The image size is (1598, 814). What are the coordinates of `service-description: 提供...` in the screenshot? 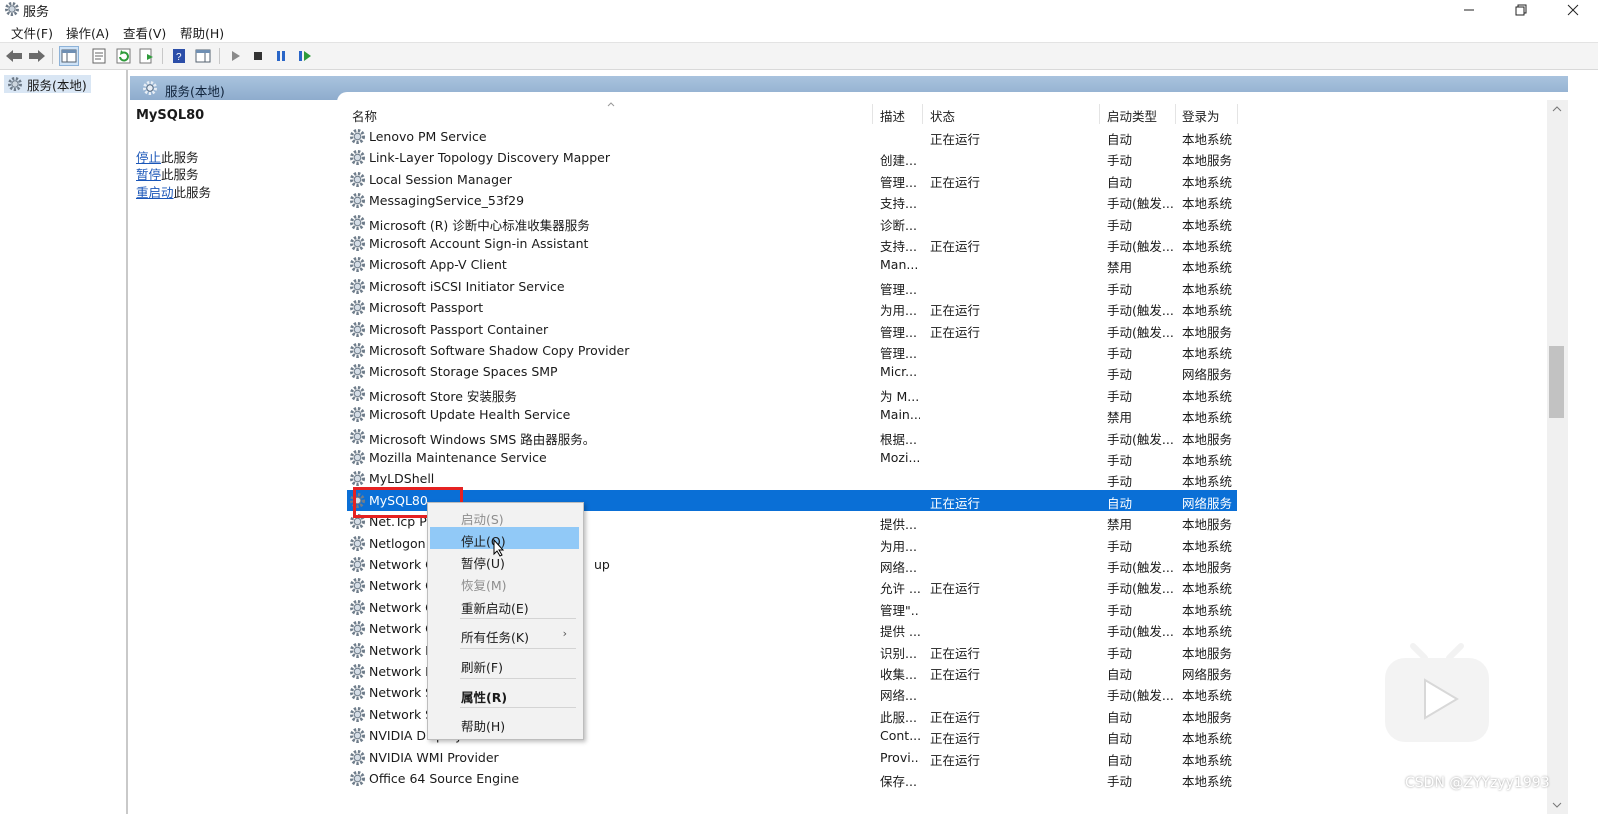 It's located at (898, 525).